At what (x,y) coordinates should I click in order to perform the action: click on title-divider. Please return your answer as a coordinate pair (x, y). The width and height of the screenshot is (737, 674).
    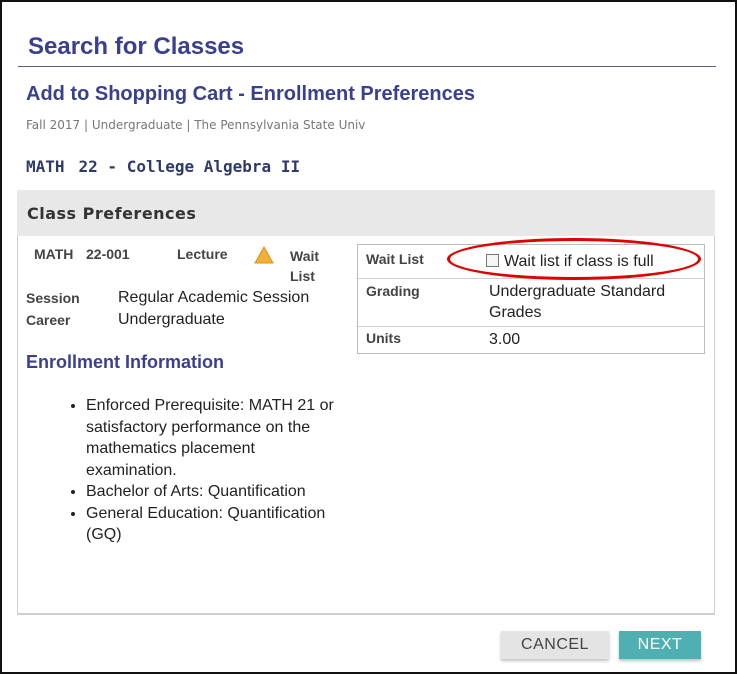
    Looking at the image, I should click on (367, 66).